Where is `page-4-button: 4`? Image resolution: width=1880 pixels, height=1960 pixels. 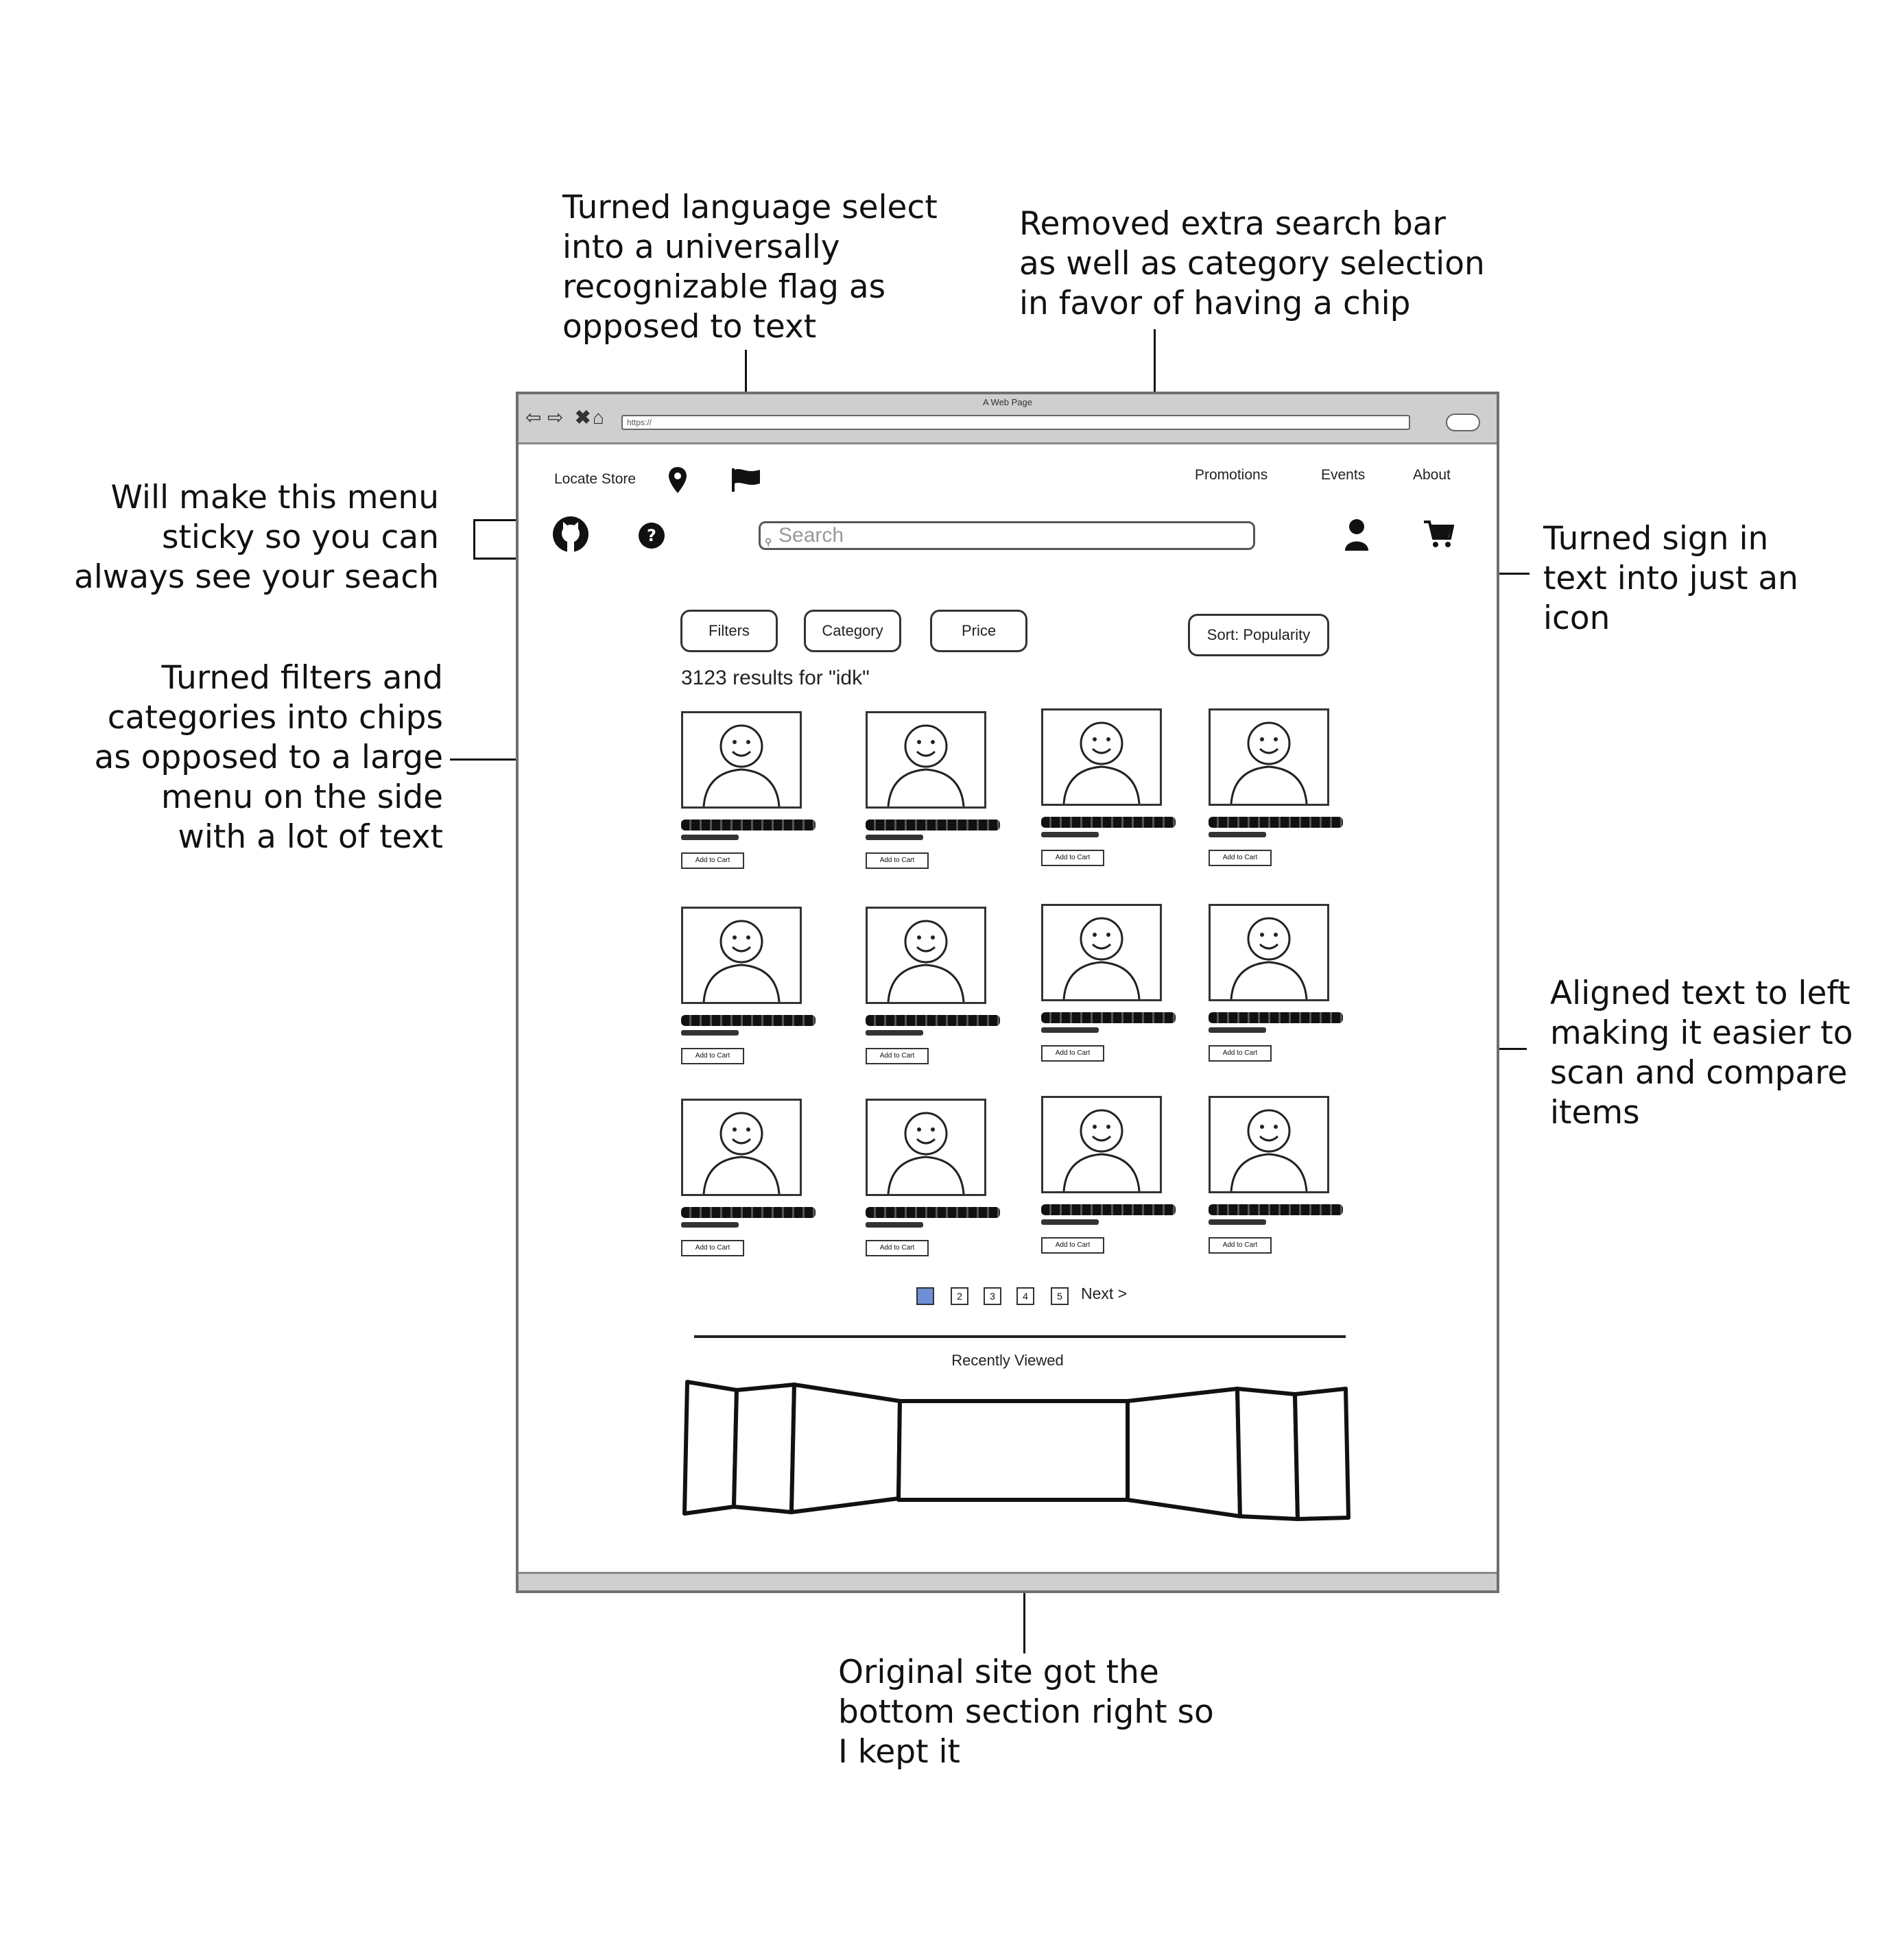
page-4-button: 4 is located at coordinates (1025, 1296).